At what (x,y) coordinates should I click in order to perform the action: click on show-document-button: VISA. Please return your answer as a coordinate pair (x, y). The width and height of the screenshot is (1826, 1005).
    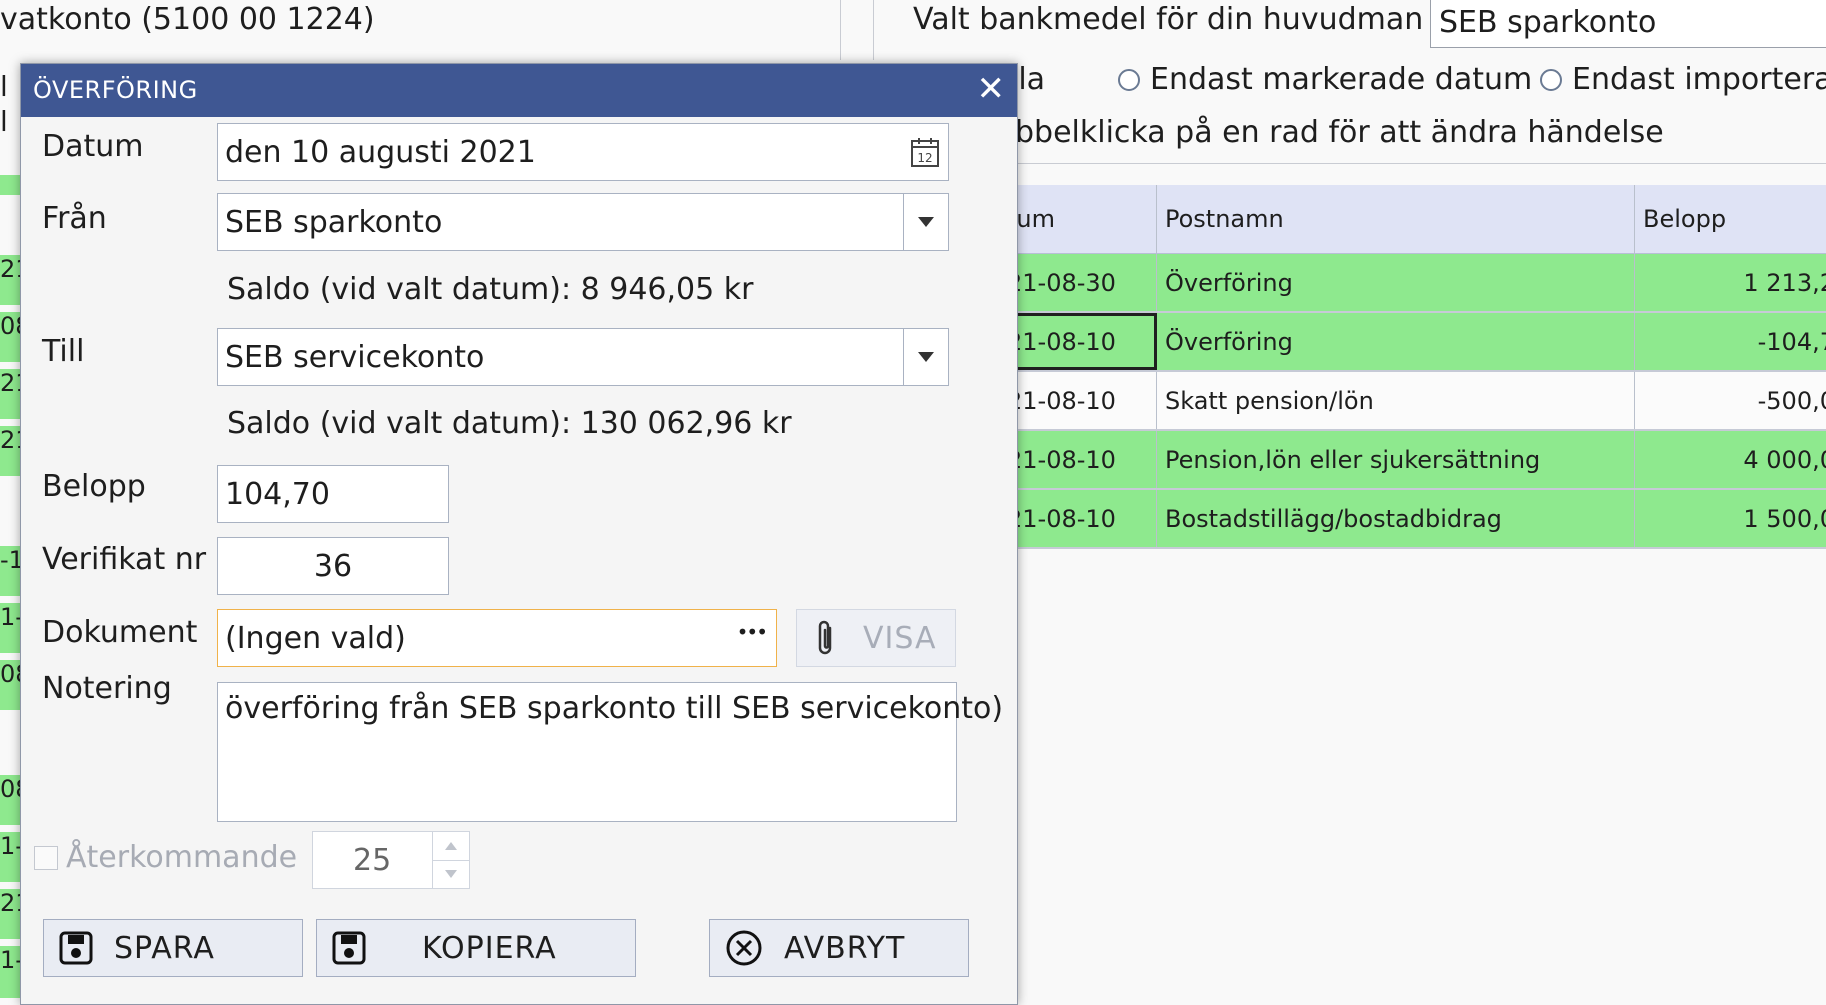
    Looking at the image, I should click on (876, 638).